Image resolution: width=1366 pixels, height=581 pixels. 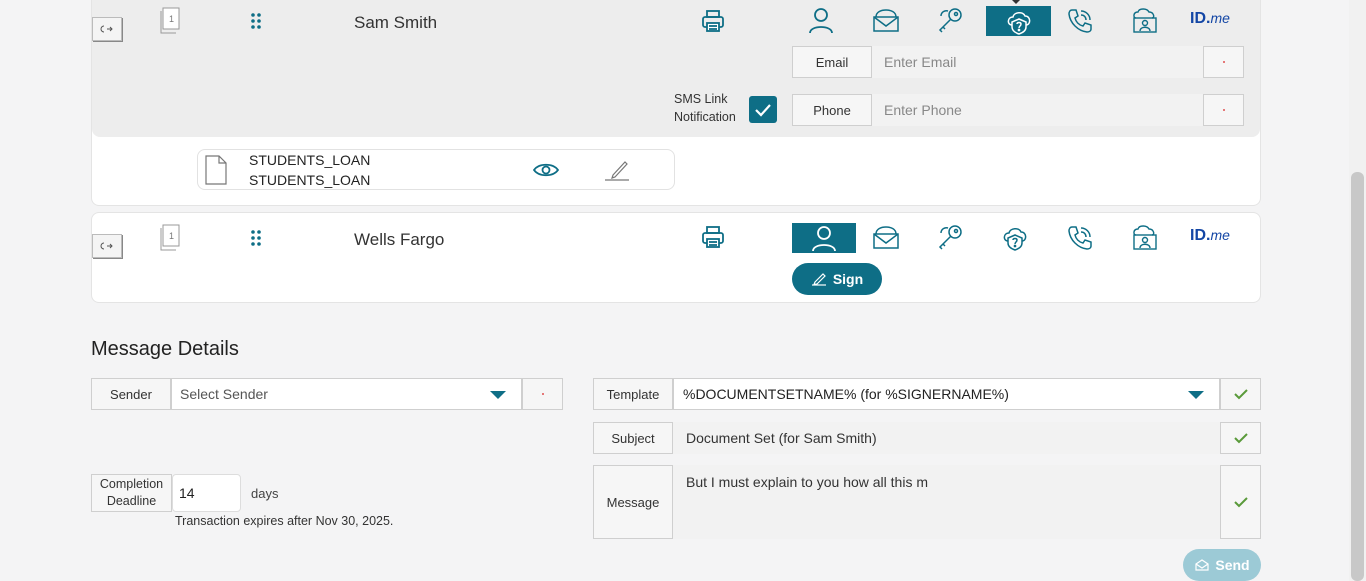 I want to click on checkmark-icon, so click(x=763, y=110).